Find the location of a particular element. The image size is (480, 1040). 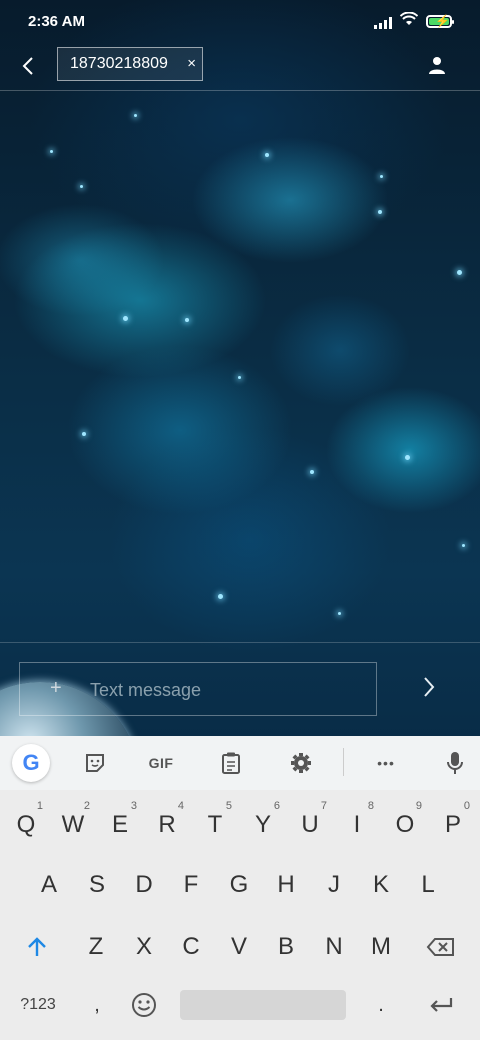

key-w: W2 is located at coordinates (73, 825).